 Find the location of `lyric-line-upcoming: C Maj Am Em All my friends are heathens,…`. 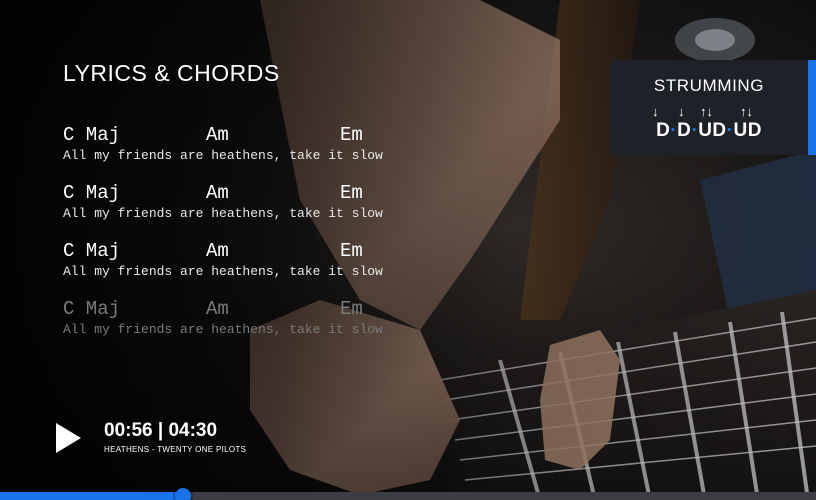

lyric-line-upcoming: C Maj Am Em All my friends are heathens,… is located at coordinates (253, 327).